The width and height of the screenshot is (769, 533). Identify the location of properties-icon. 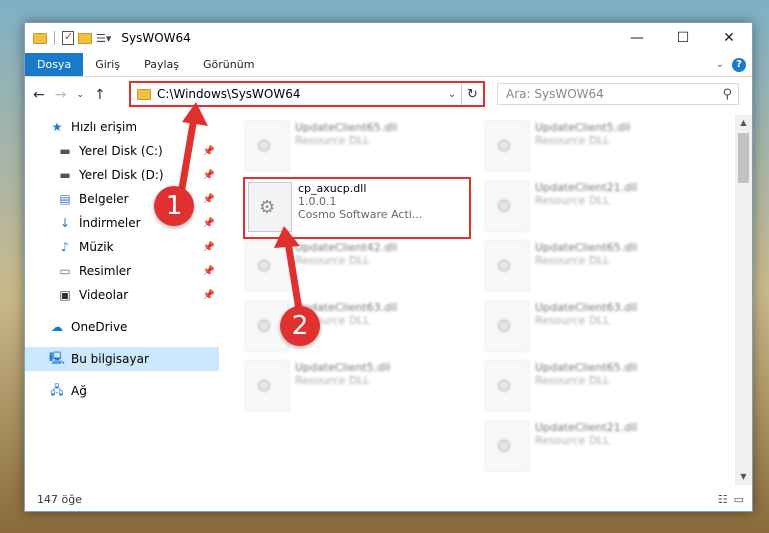
(68, 37).